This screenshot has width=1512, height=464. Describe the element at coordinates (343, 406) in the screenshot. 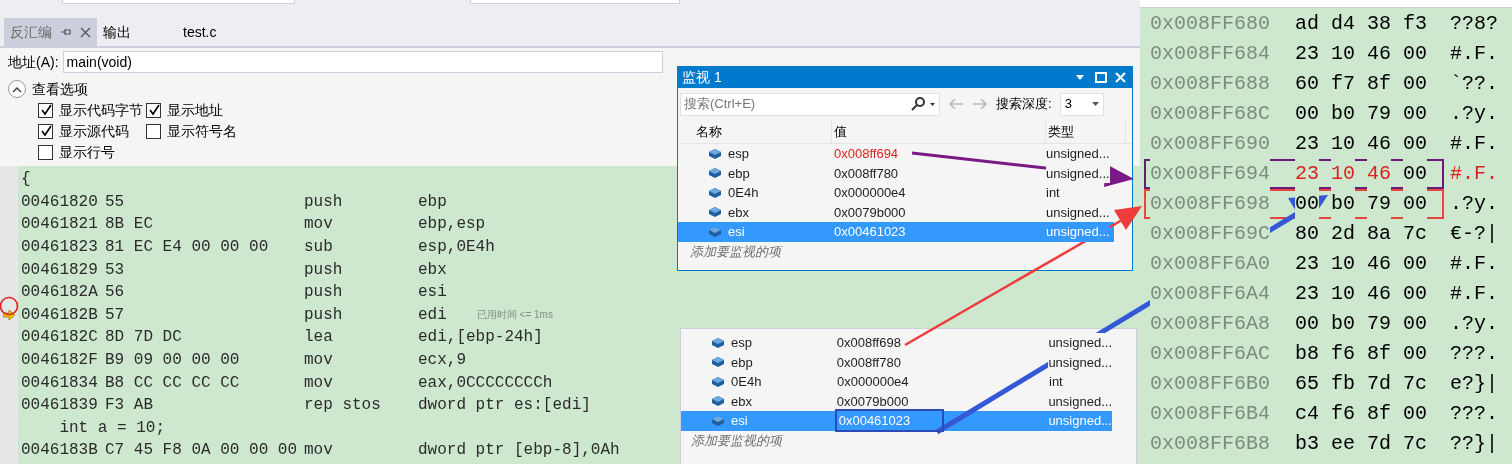

I see `mnemonic: rep stos` at that location.